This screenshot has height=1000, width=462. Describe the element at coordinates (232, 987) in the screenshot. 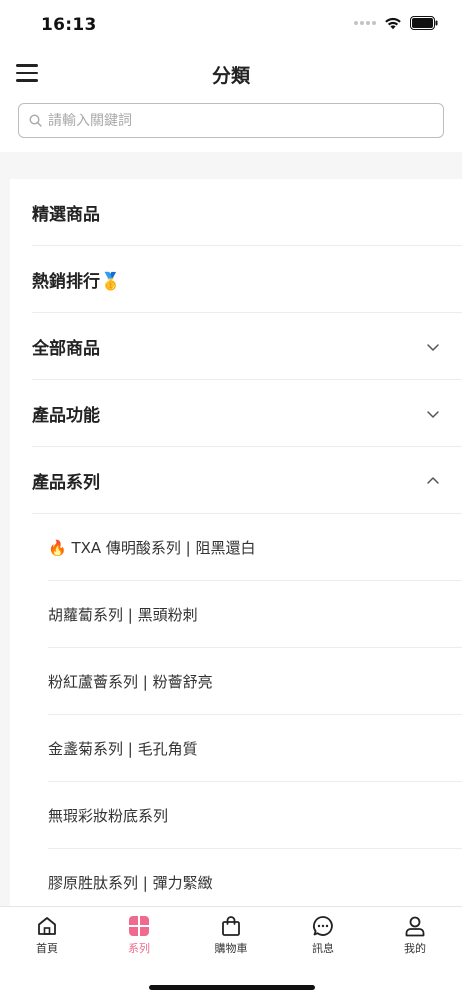

I see `home-indicator` at that location.